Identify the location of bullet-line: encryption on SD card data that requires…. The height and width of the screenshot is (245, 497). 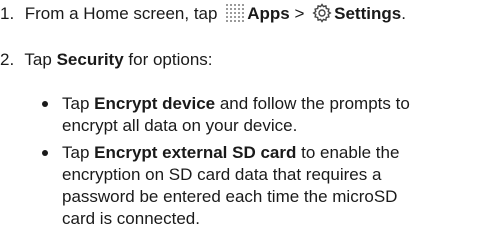
(222, 174).